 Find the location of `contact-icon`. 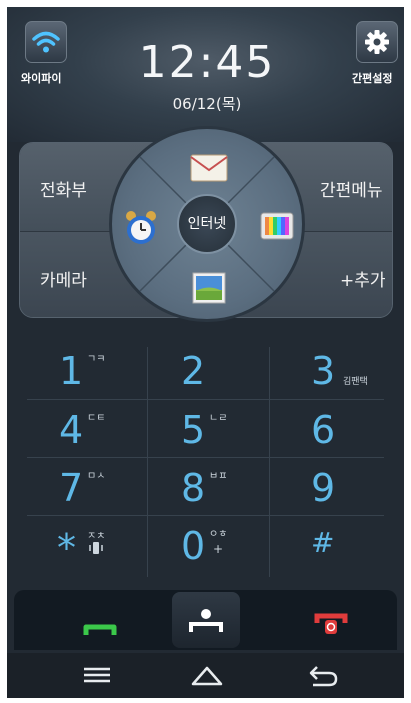

contact-icon is located at coordinates (206, 620).